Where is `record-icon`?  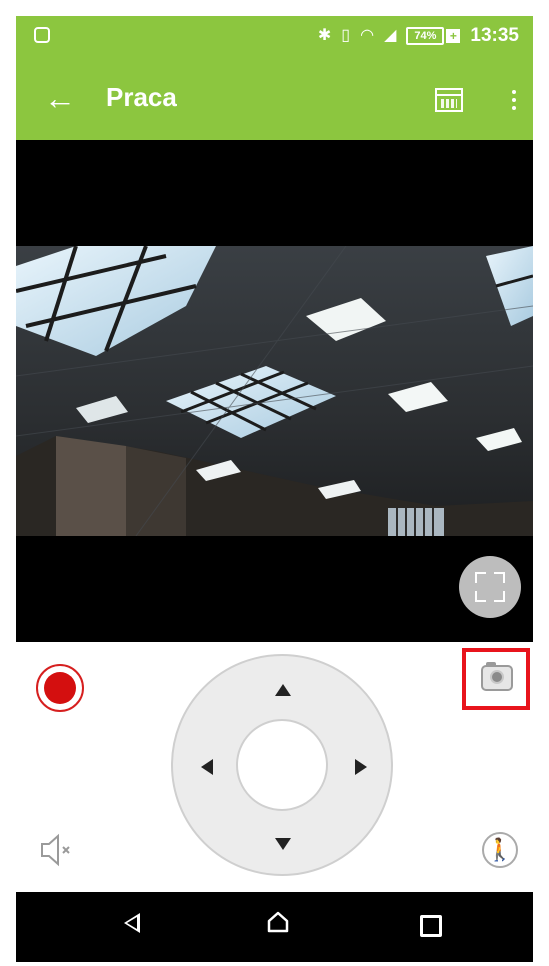
record-icon is located at coordinates (60, 688).